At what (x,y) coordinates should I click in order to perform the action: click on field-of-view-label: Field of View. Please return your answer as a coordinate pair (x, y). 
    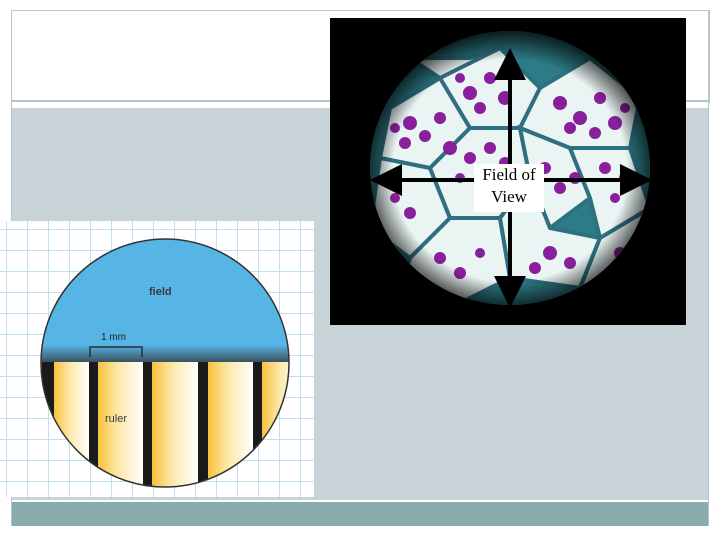
    Looking at the image, I should click on (509, 188).